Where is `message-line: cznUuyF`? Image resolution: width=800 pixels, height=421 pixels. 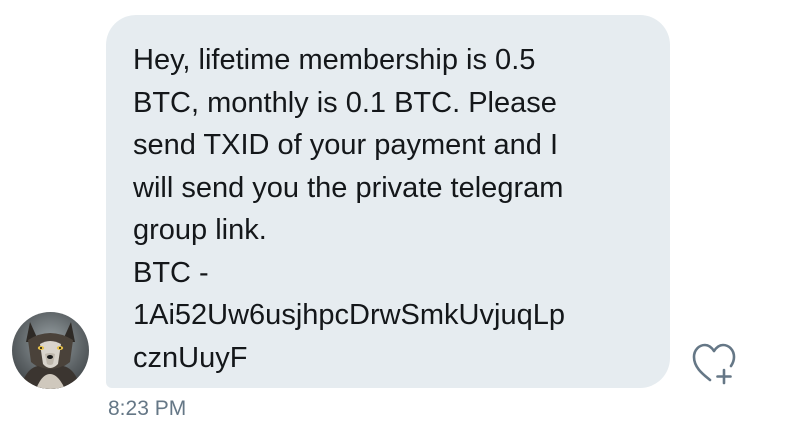 message-line: cznUuyF is located at coordinates (190, 357).